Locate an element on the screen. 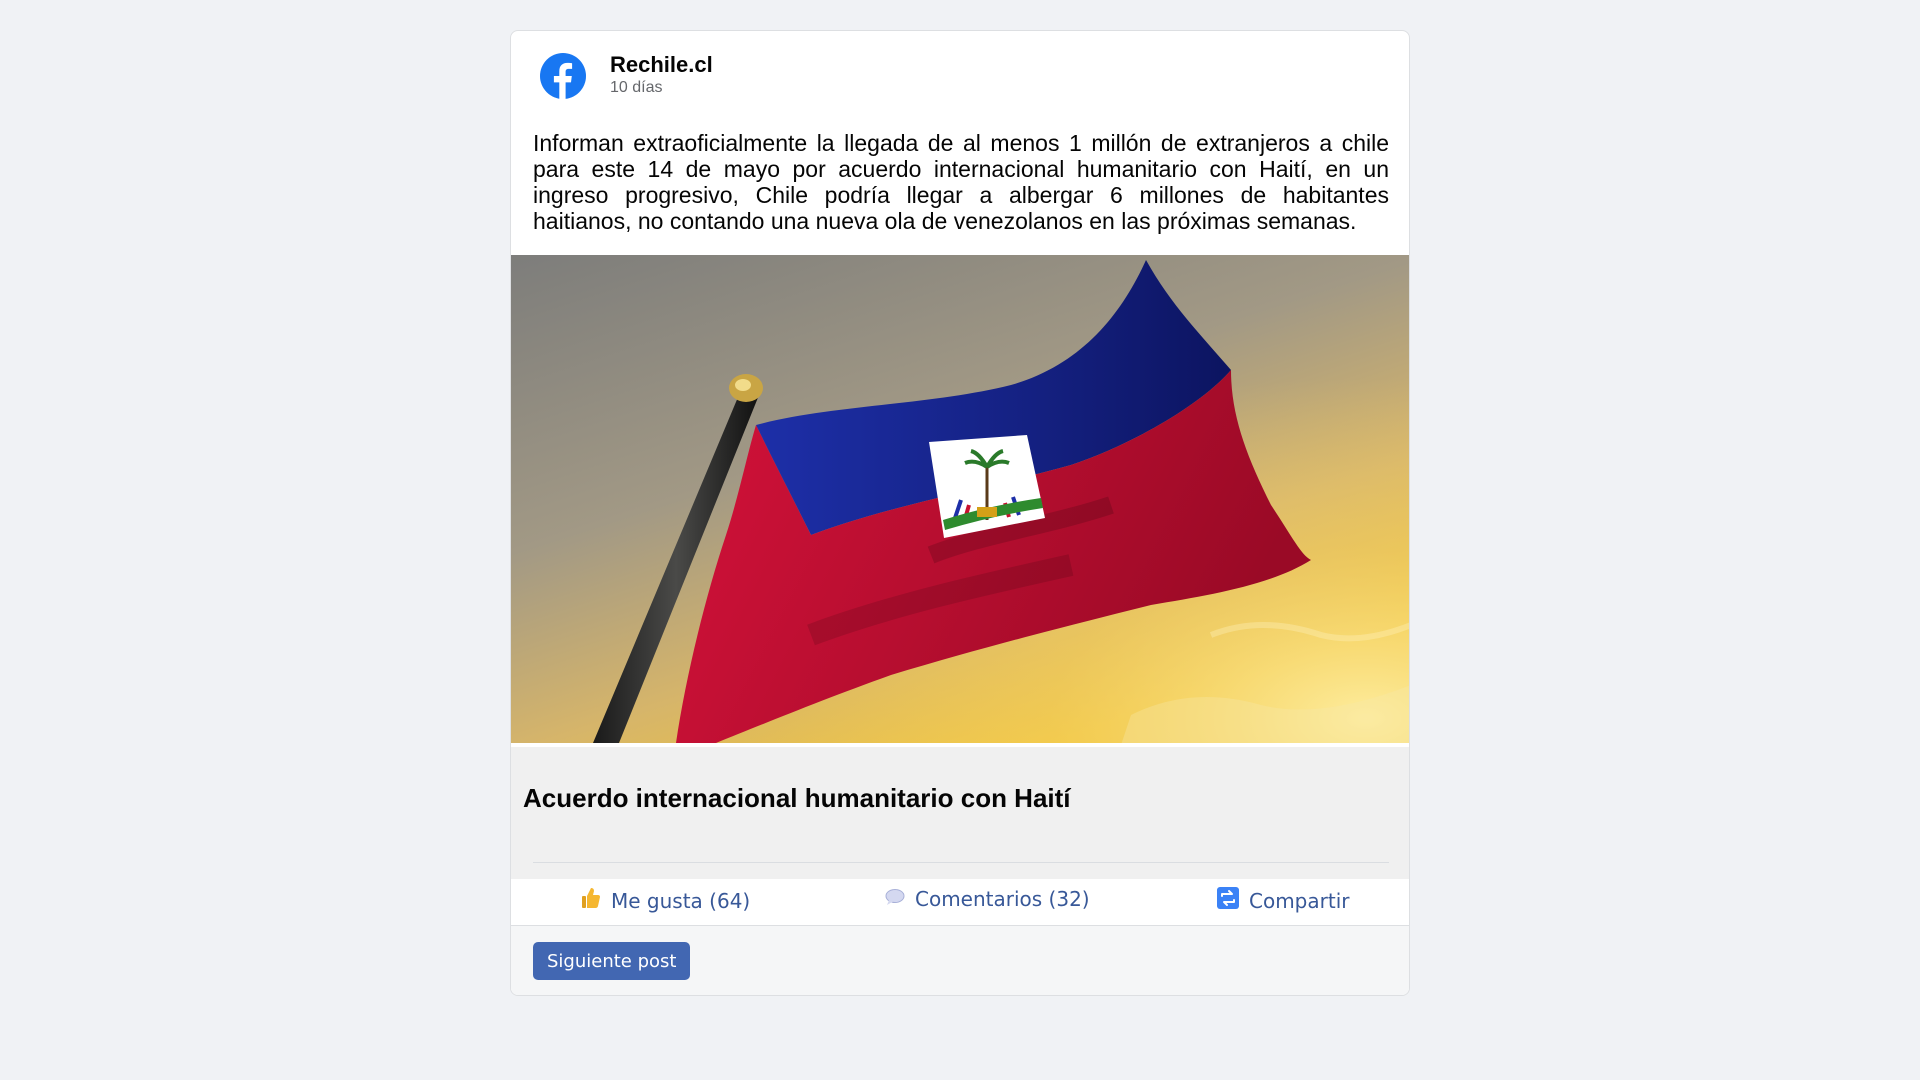 This screenshot has height=1080, width=1920. like-label: Me gusta (64) is located at coordinates (681, 900).